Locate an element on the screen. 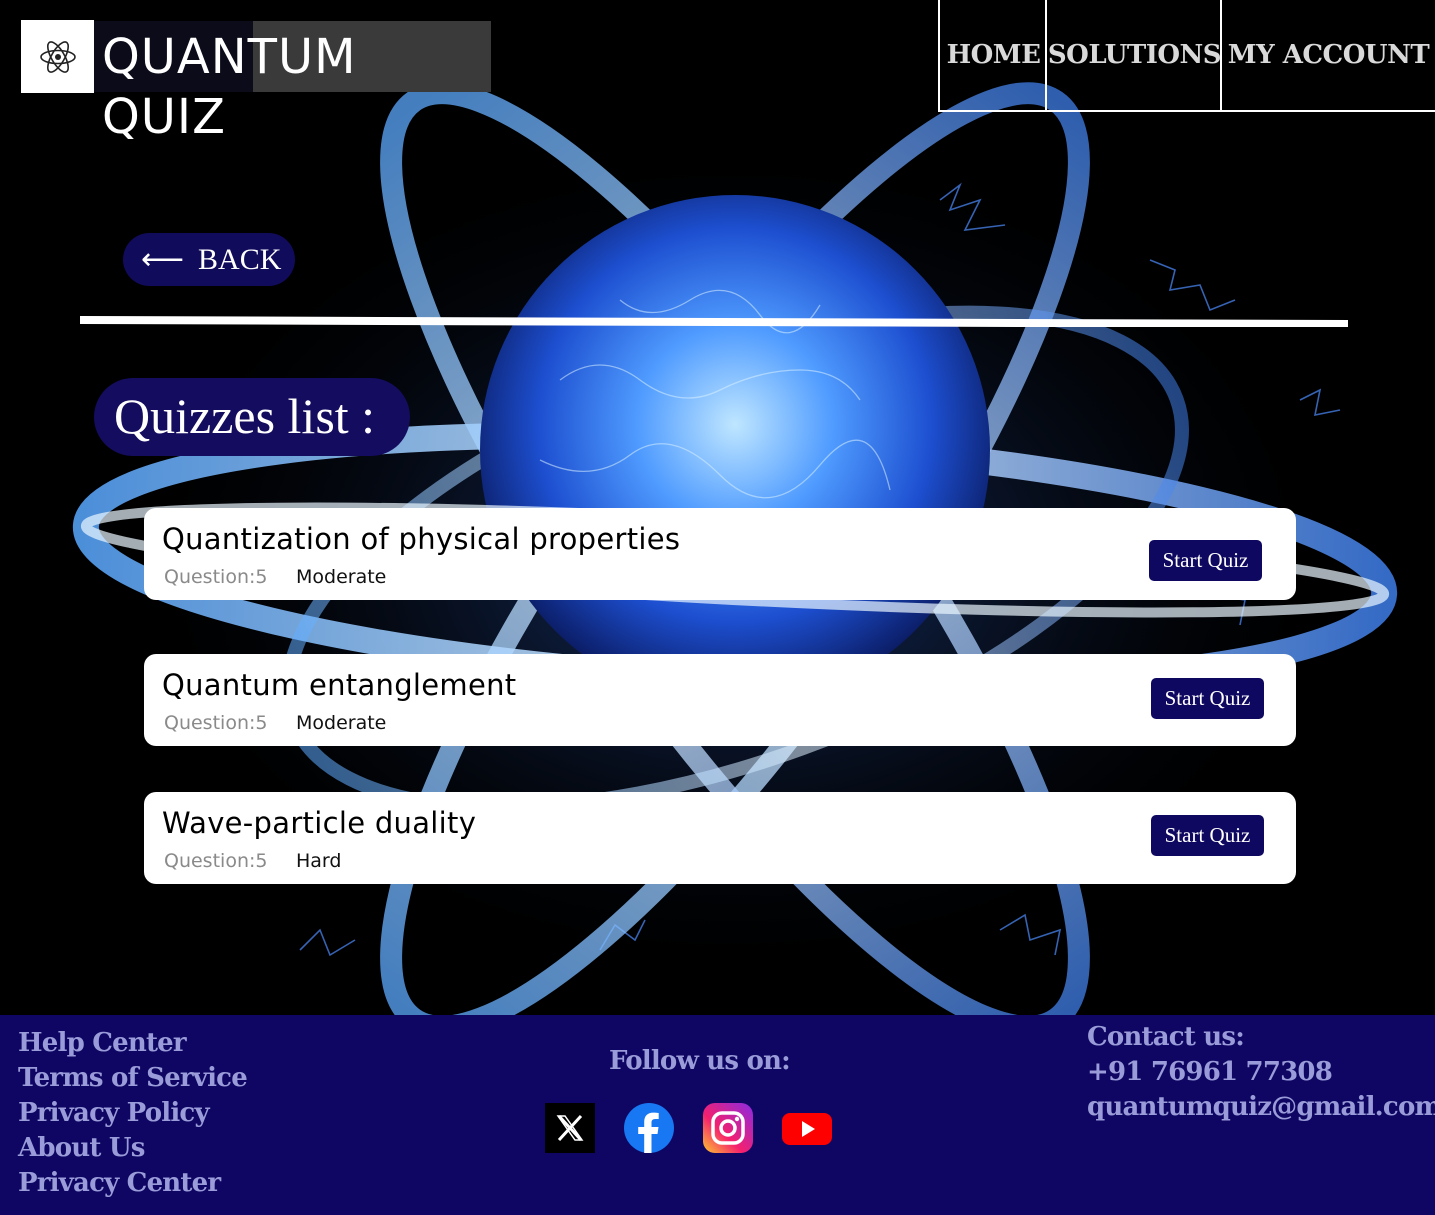  nav-home: HOME is located at coordinates (992, 56).